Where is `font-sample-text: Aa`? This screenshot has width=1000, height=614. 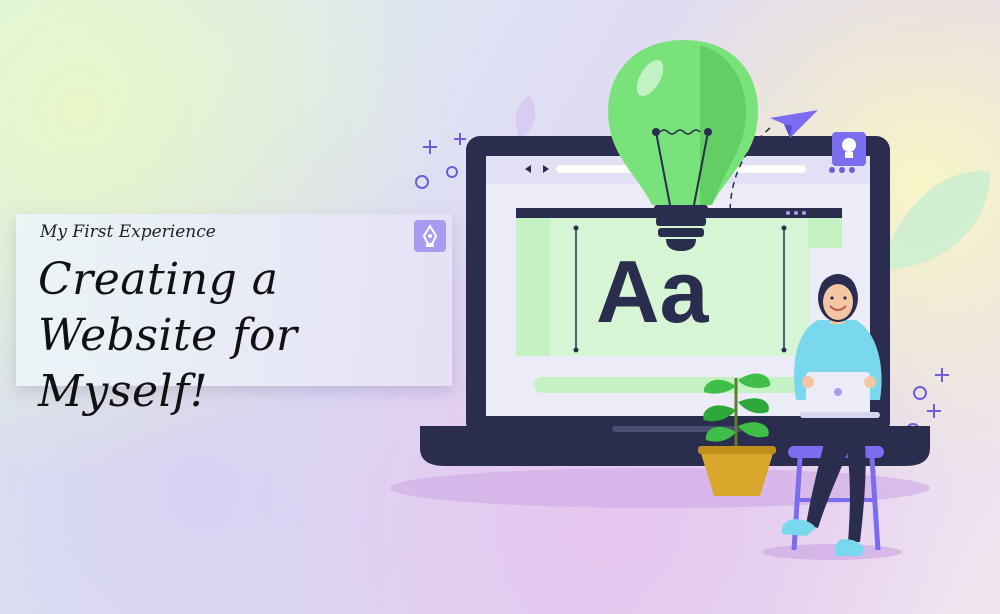
font-sample-text: Aa is located at coordinates (653, 291).